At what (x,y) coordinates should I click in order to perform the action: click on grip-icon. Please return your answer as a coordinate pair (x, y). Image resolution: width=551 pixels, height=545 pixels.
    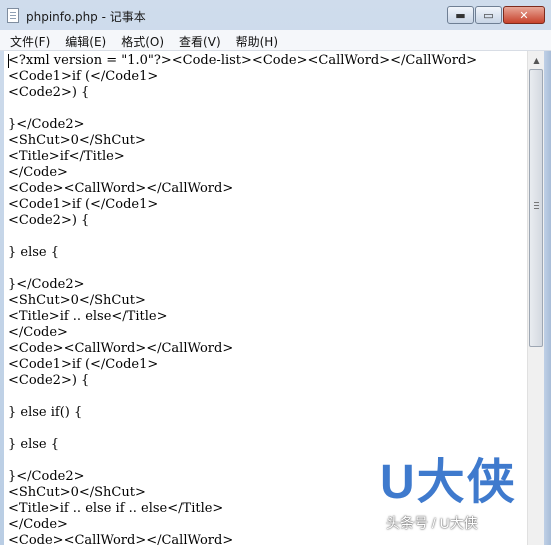
    Looking at the image, I should click on (536, 202).